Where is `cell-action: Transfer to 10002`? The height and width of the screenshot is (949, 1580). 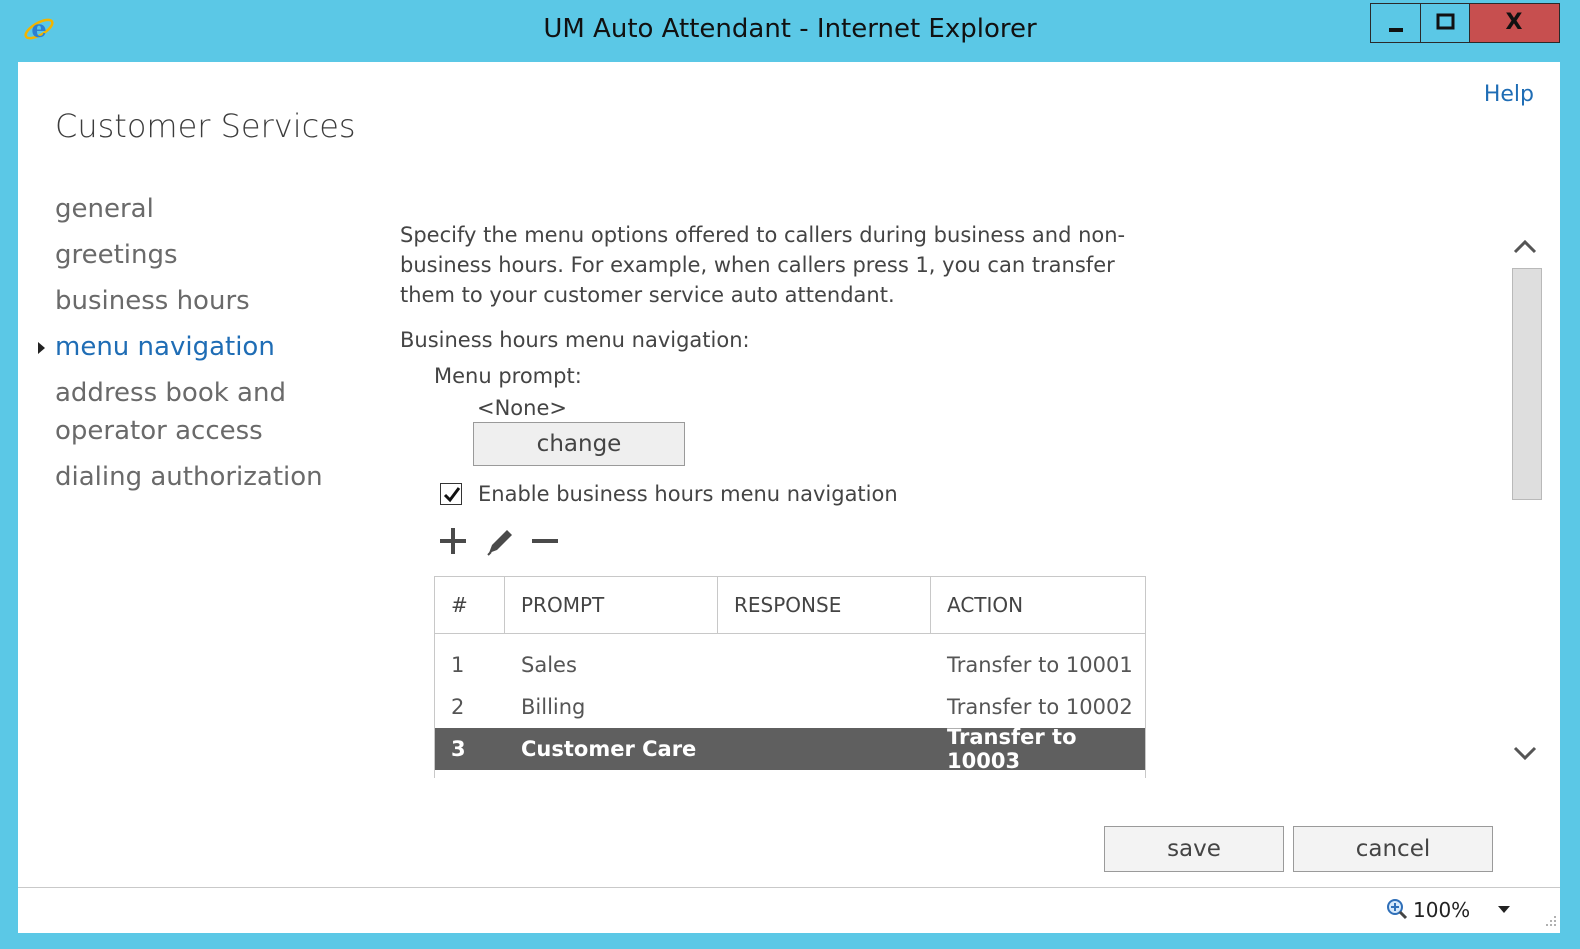
cell-action: Transfer to 10002 is located at coordinates (1040, 707).